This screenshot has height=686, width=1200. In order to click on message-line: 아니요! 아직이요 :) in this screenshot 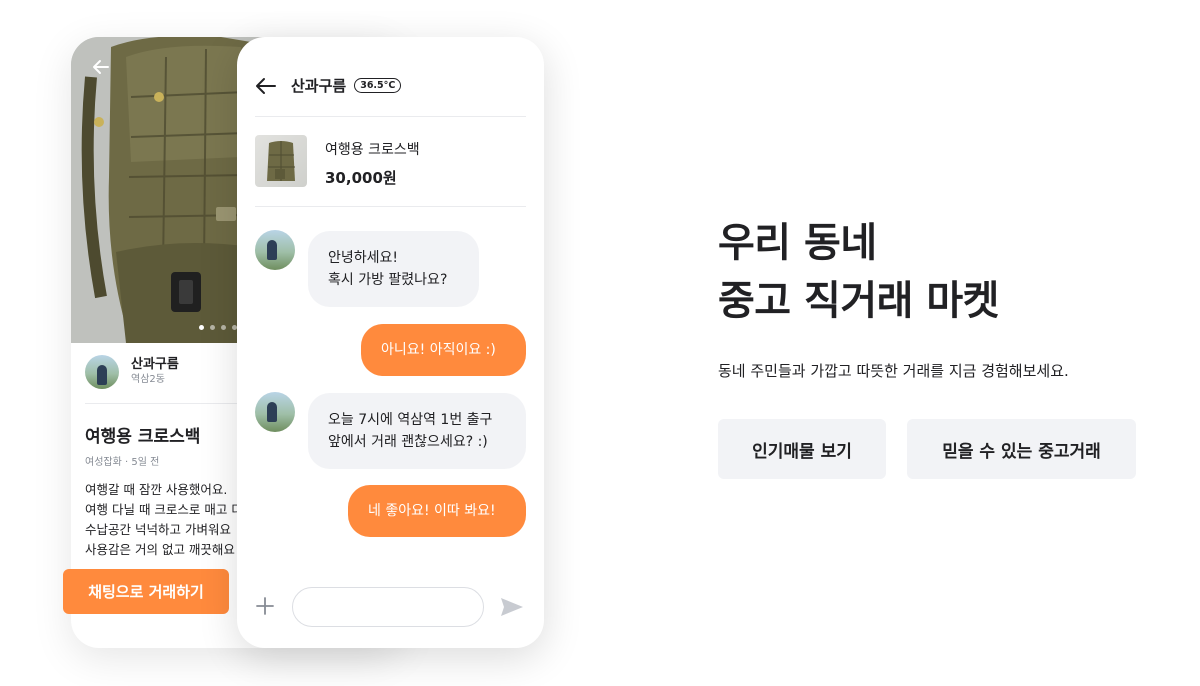, I will do `click(438, 350)`.